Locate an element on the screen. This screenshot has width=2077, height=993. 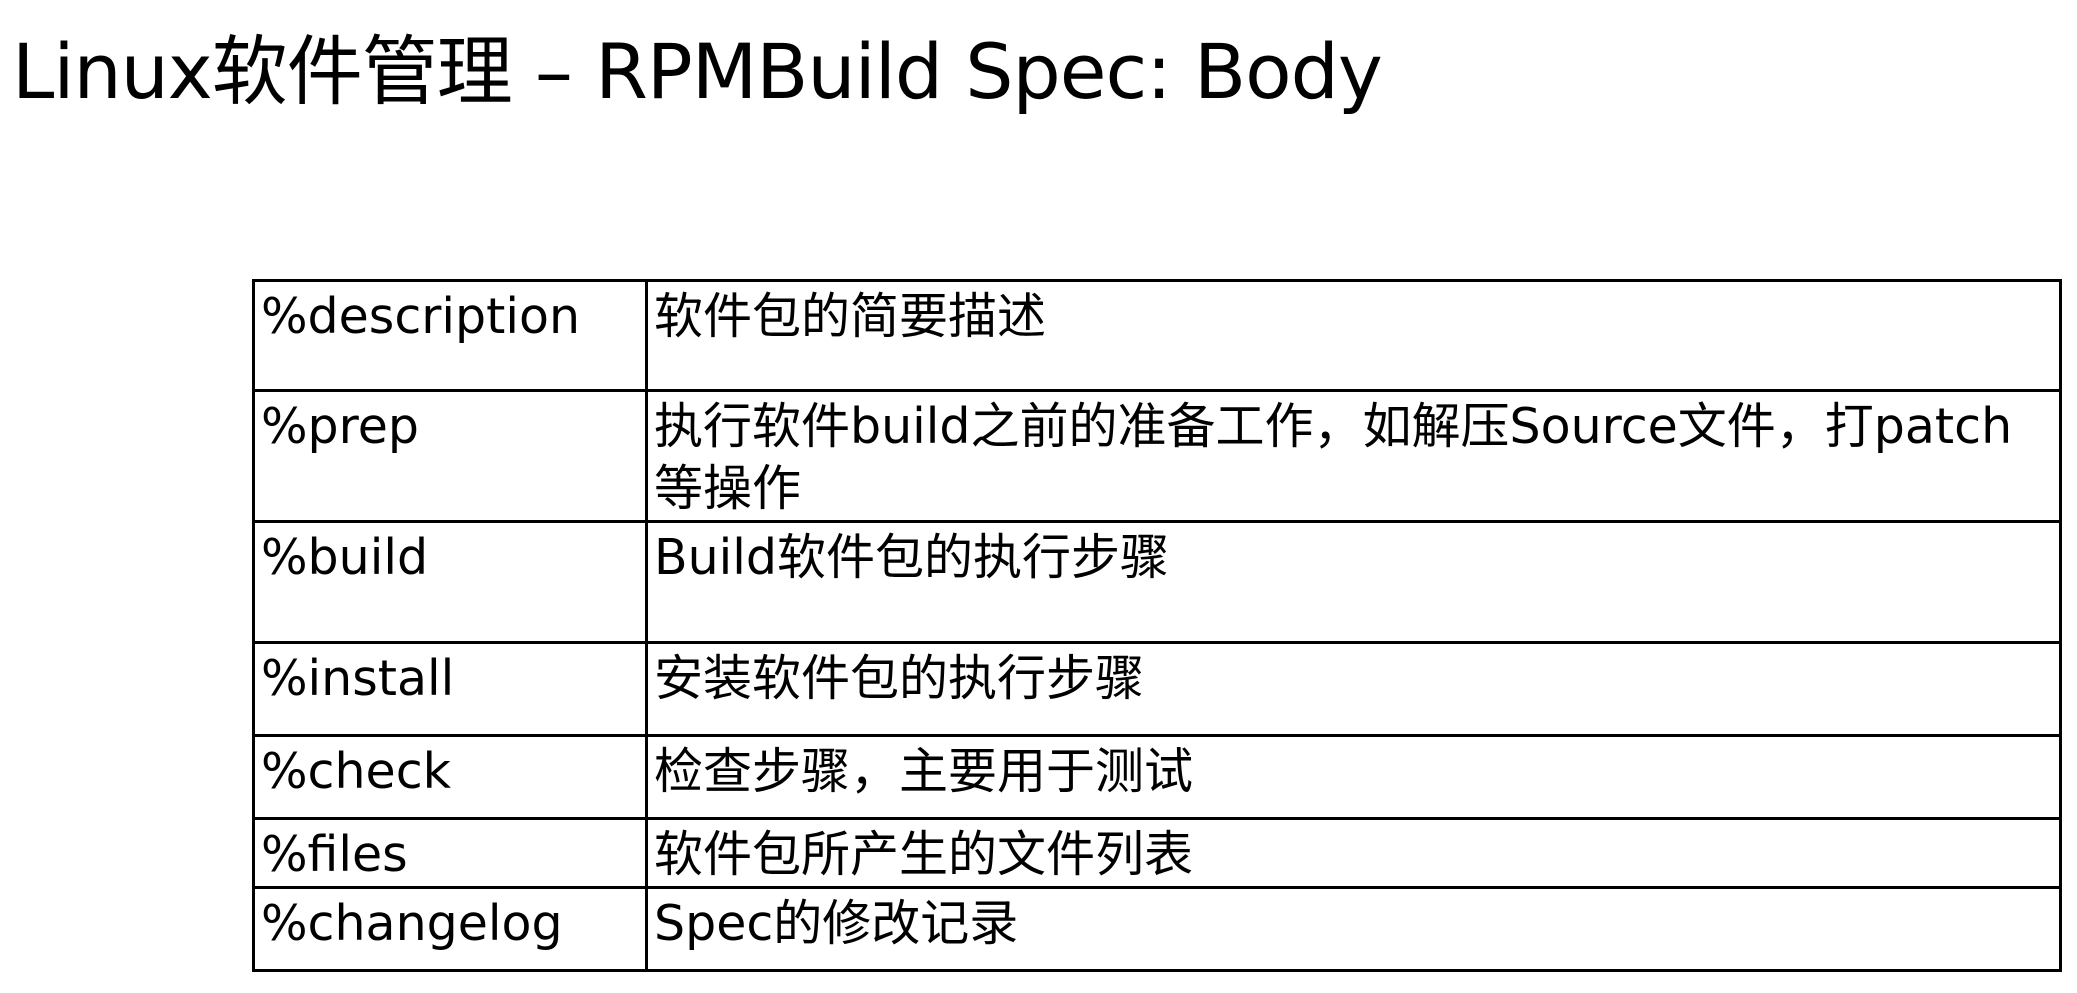
table-row: %changelog Spec的修改记录 is located at coordinates (1157, 929).